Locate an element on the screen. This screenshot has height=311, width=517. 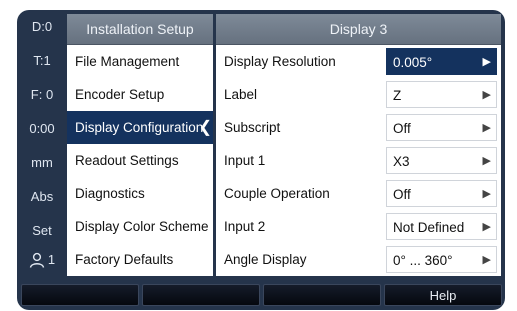
chevron-left-icon: ❮ is located at coordinates (205, 127).